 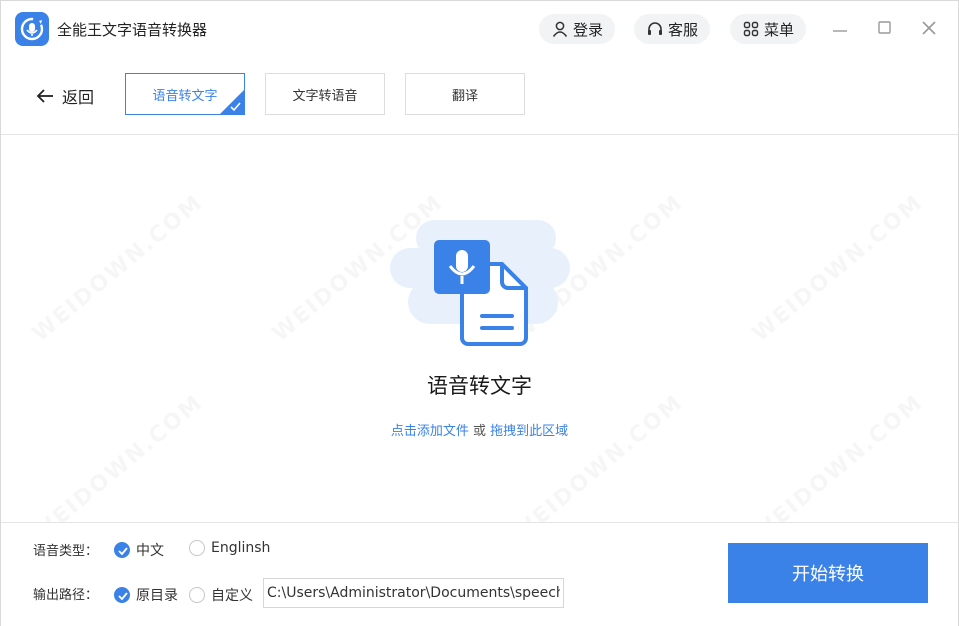 What do you see at coordinates (413, 593) in the screenshot?
I see `output-path-field` at bounding box center [413, 593].